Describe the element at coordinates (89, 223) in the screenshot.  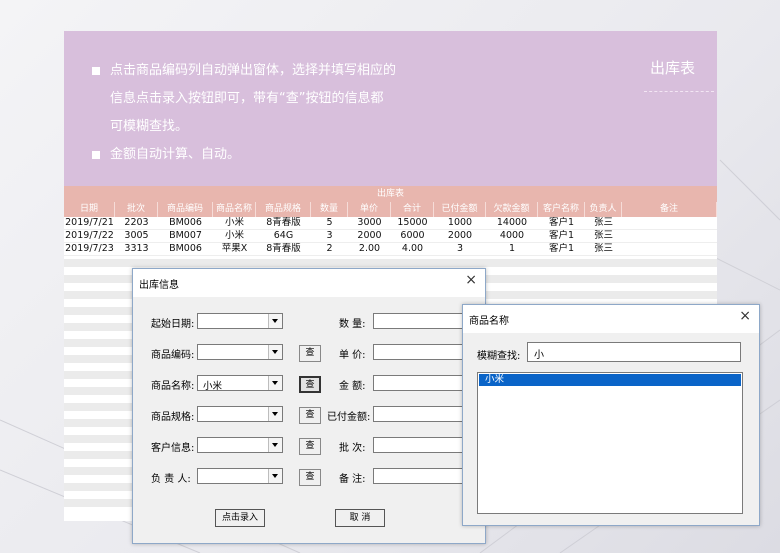
I see `table-cell: 2019/7/21` at that location.